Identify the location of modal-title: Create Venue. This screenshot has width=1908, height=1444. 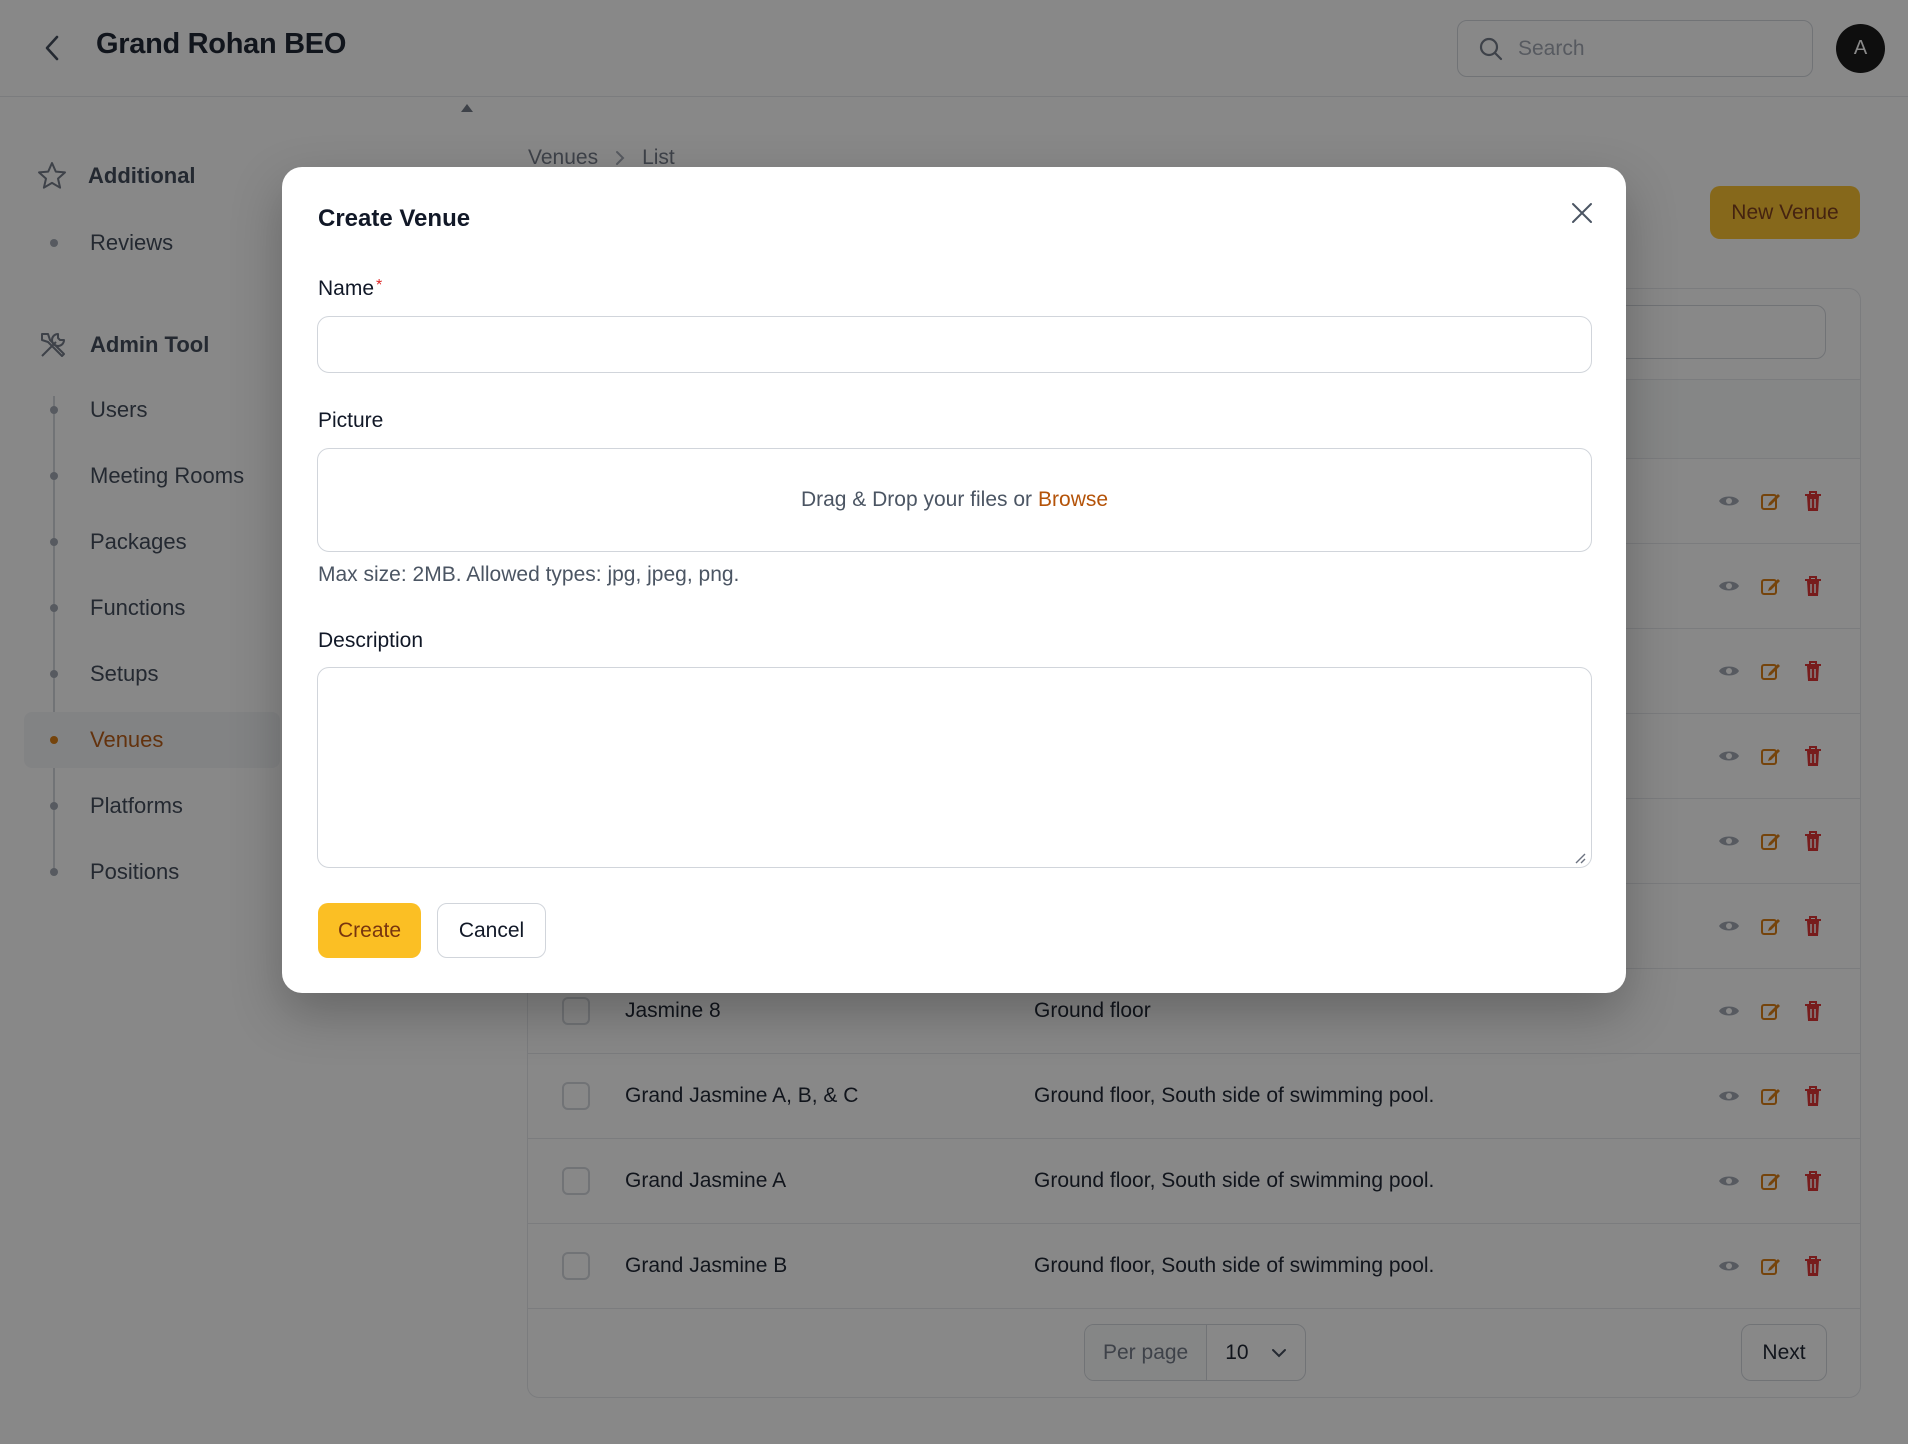
(394, 218).